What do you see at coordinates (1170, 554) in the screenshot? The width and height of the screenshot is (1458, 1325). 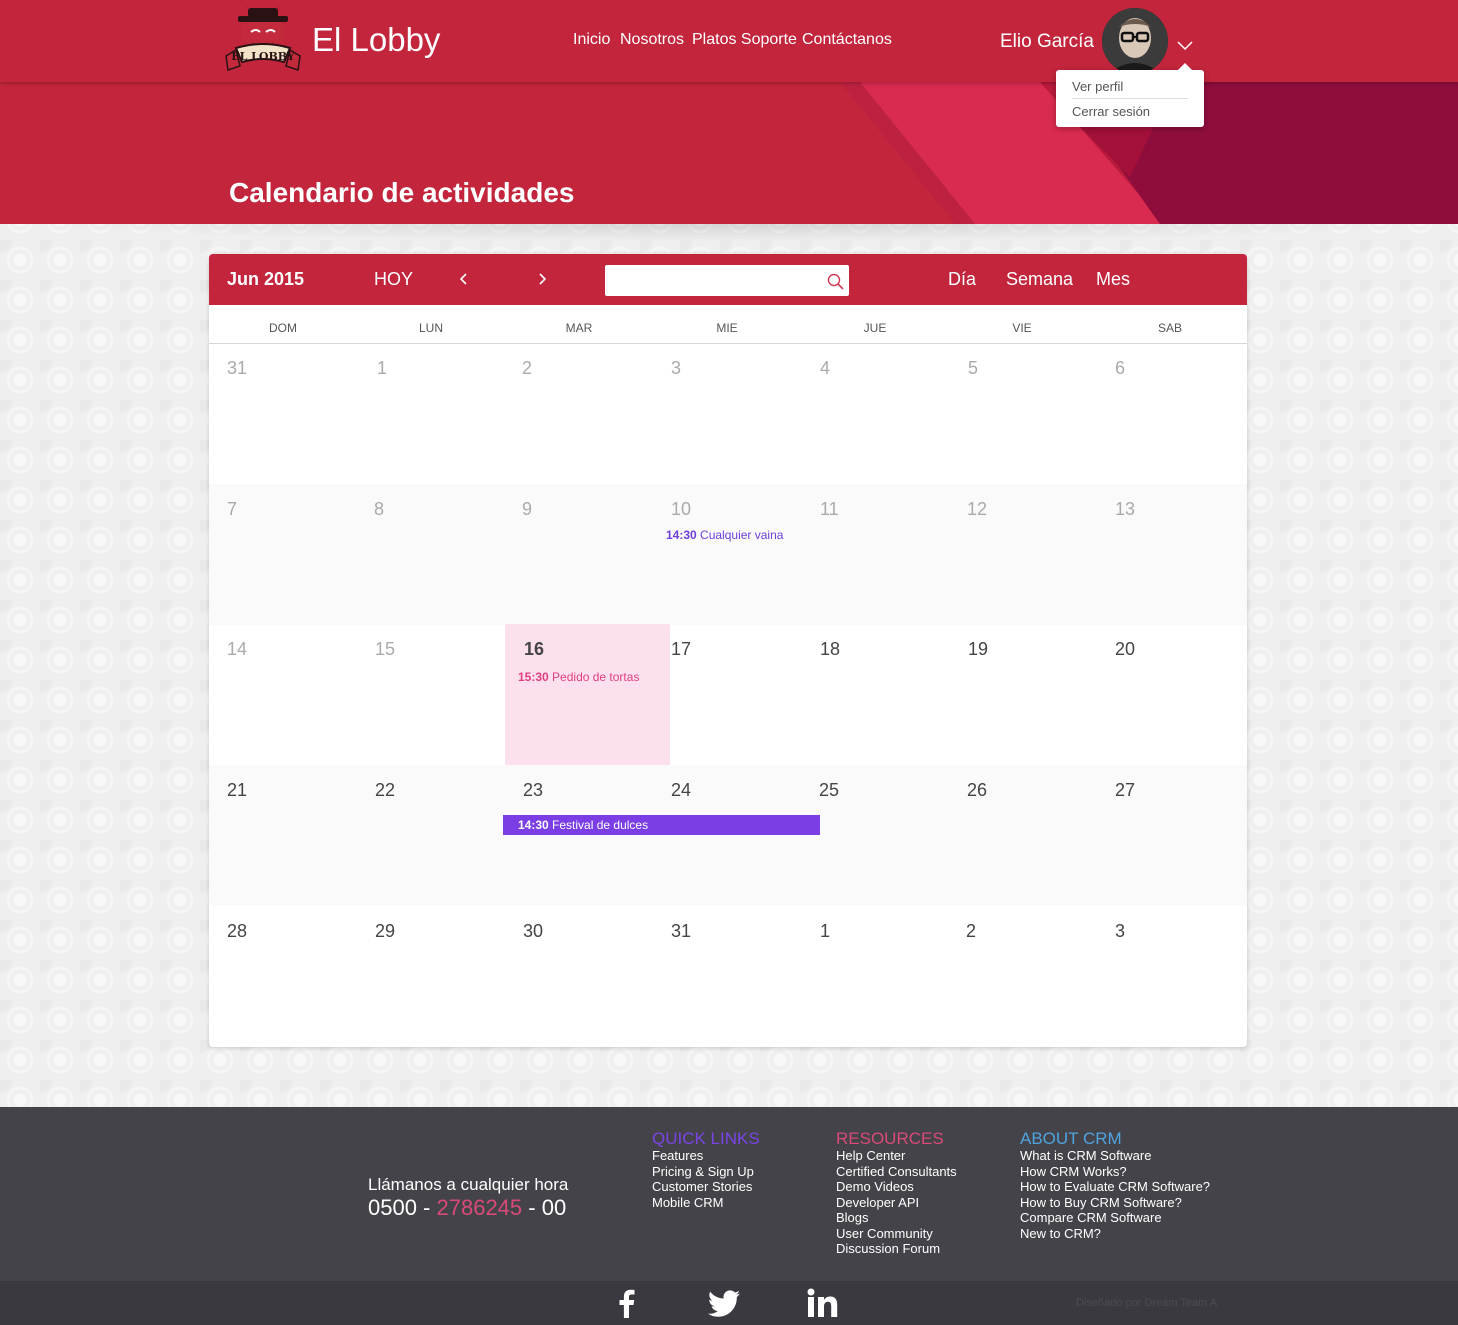 I see `day-cell: 13` at bounding box center [1170, 554].